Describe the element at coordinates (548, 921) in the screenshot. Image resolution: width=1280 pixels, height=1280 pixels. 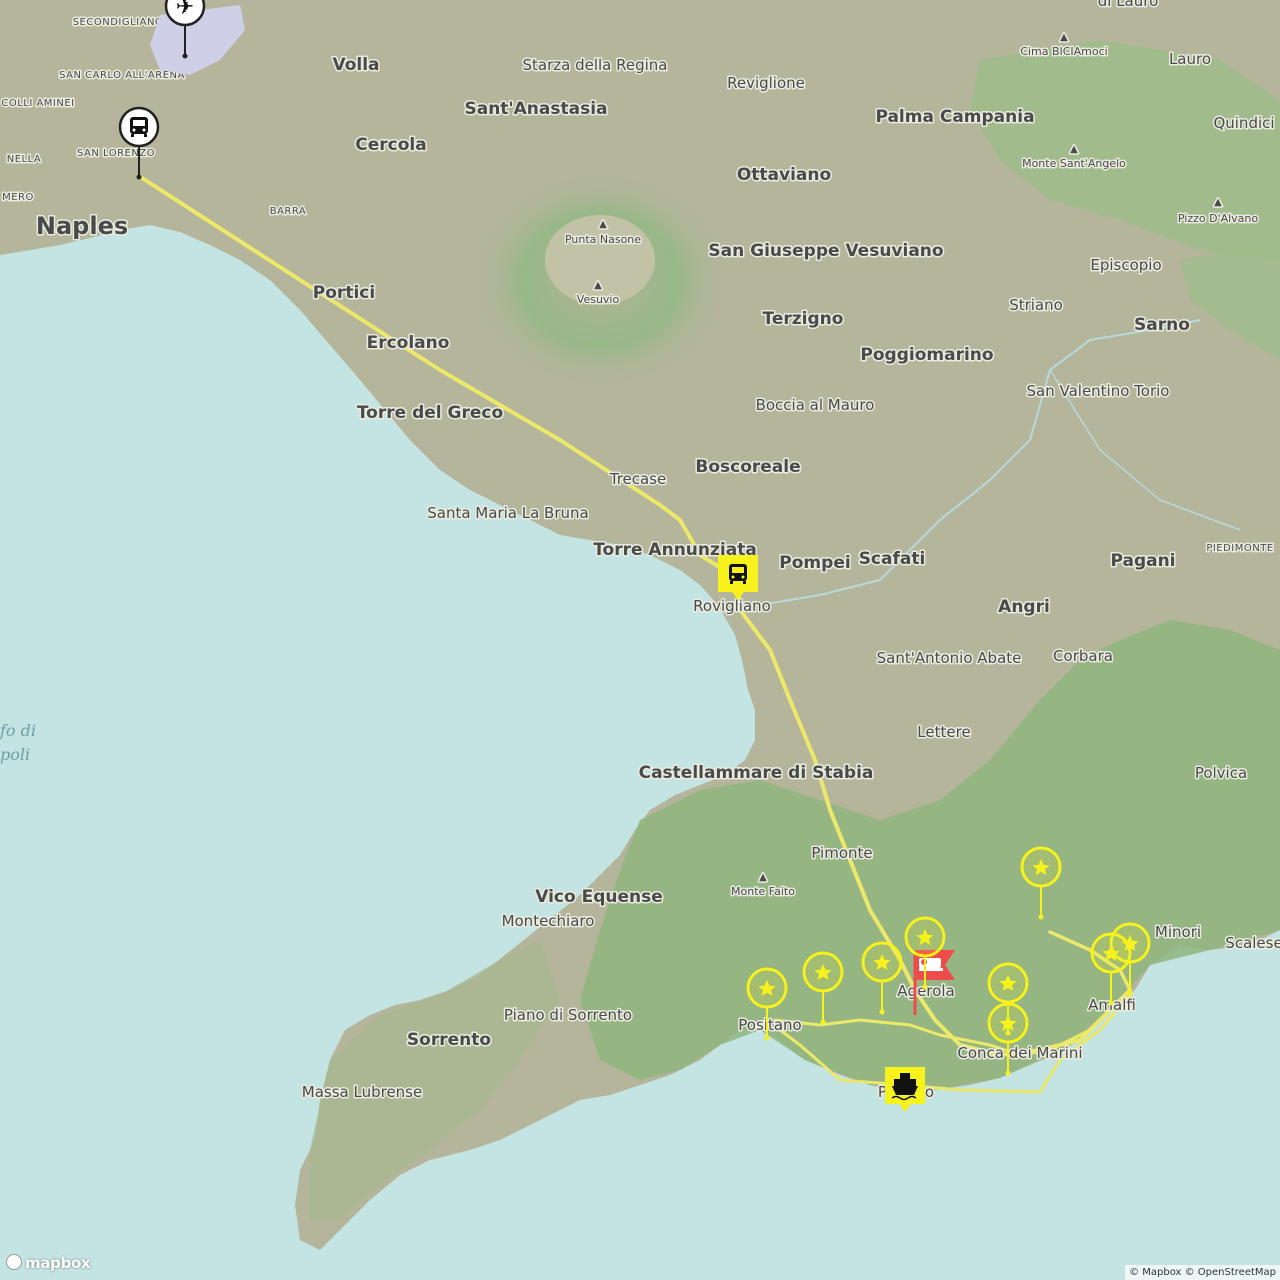
I see `town-montechiaro: Montechiaro` at that location.